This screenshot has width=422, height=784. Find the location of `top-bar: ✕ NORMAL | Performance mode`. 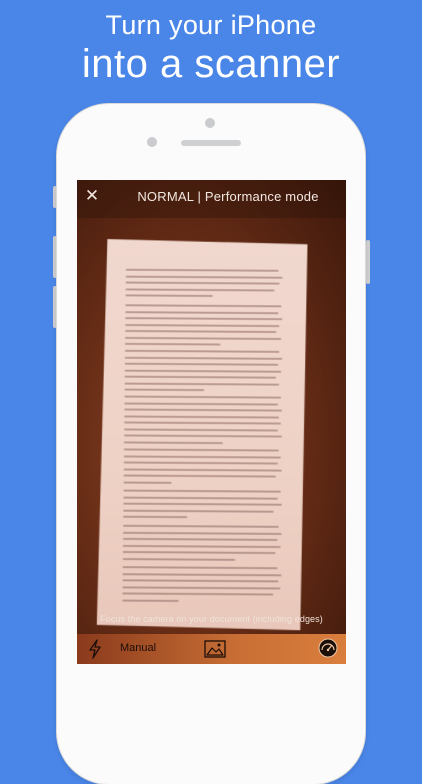

top-bar: ✕ NORMAL | Performance mode is located at coordinates (211, 199).